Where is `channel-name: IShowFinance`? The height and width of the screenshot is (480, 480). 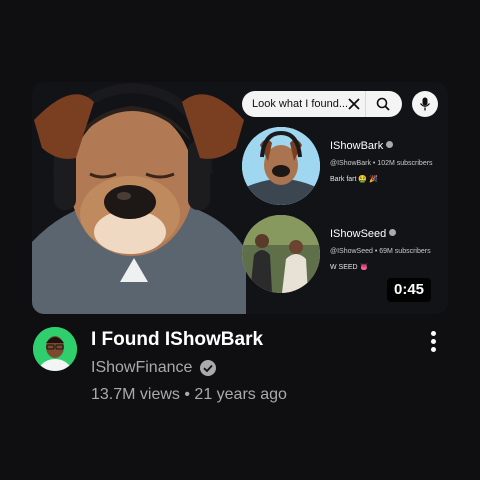
channel-name: IShowFinance is located at coordinates (141, 368).